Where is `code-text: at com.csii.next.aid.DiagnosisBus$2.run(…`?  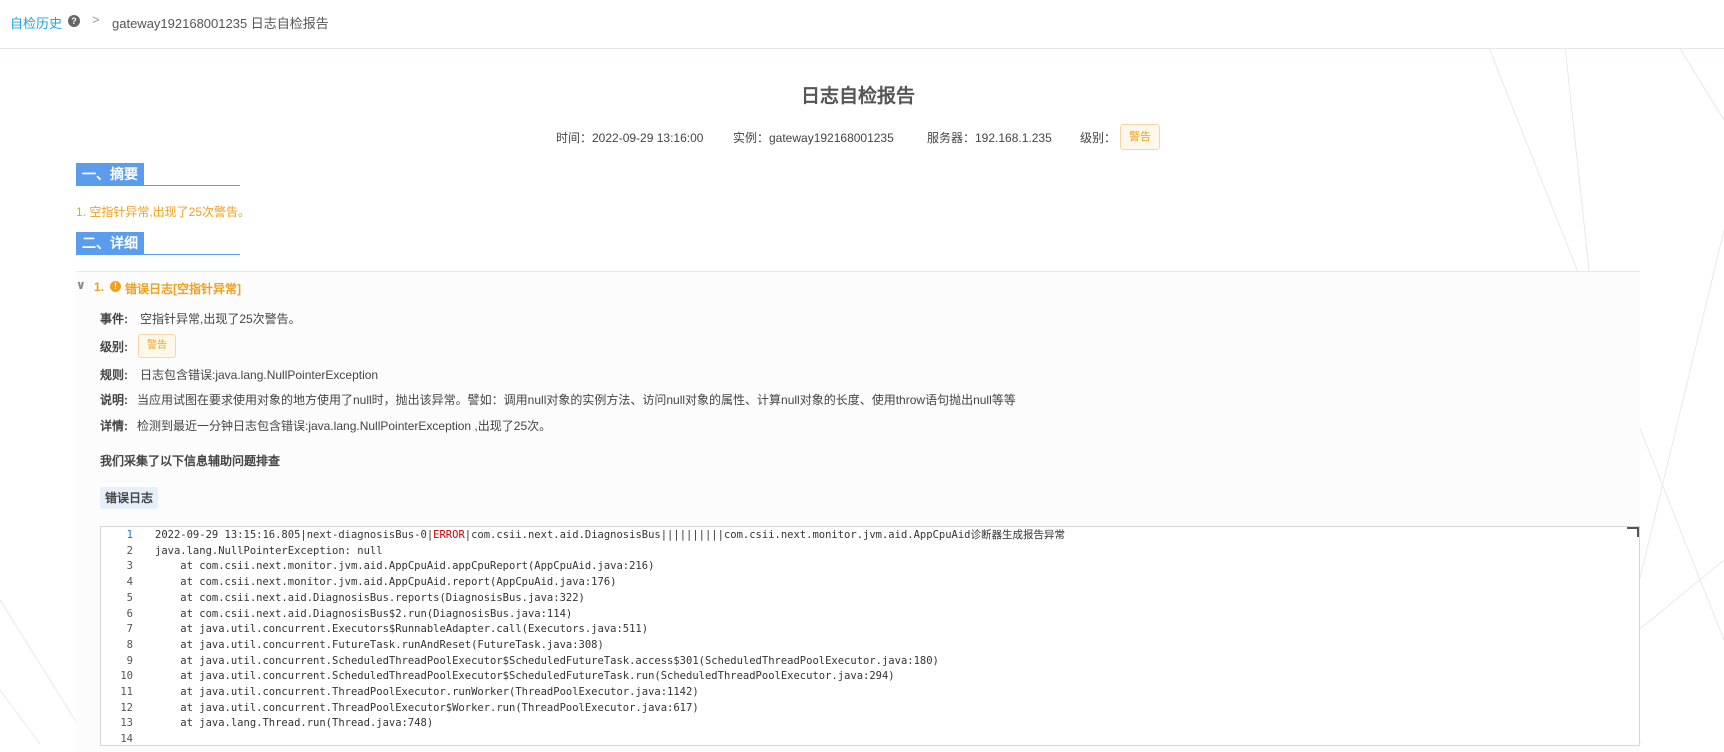 code-text: at com.csii.next.aid.DiagnosisBus$2.run(… is located at coordinates (363, 614).